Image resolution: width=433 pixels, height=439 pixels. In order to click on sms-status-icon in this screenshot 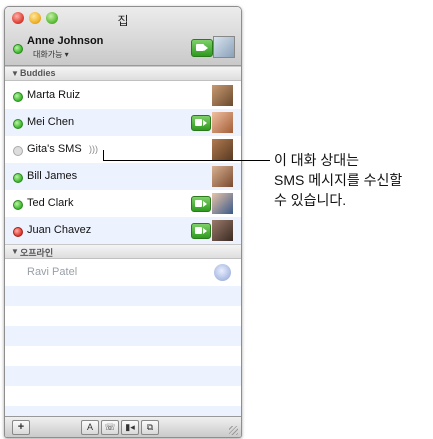, I will do `click(18, 151)`.